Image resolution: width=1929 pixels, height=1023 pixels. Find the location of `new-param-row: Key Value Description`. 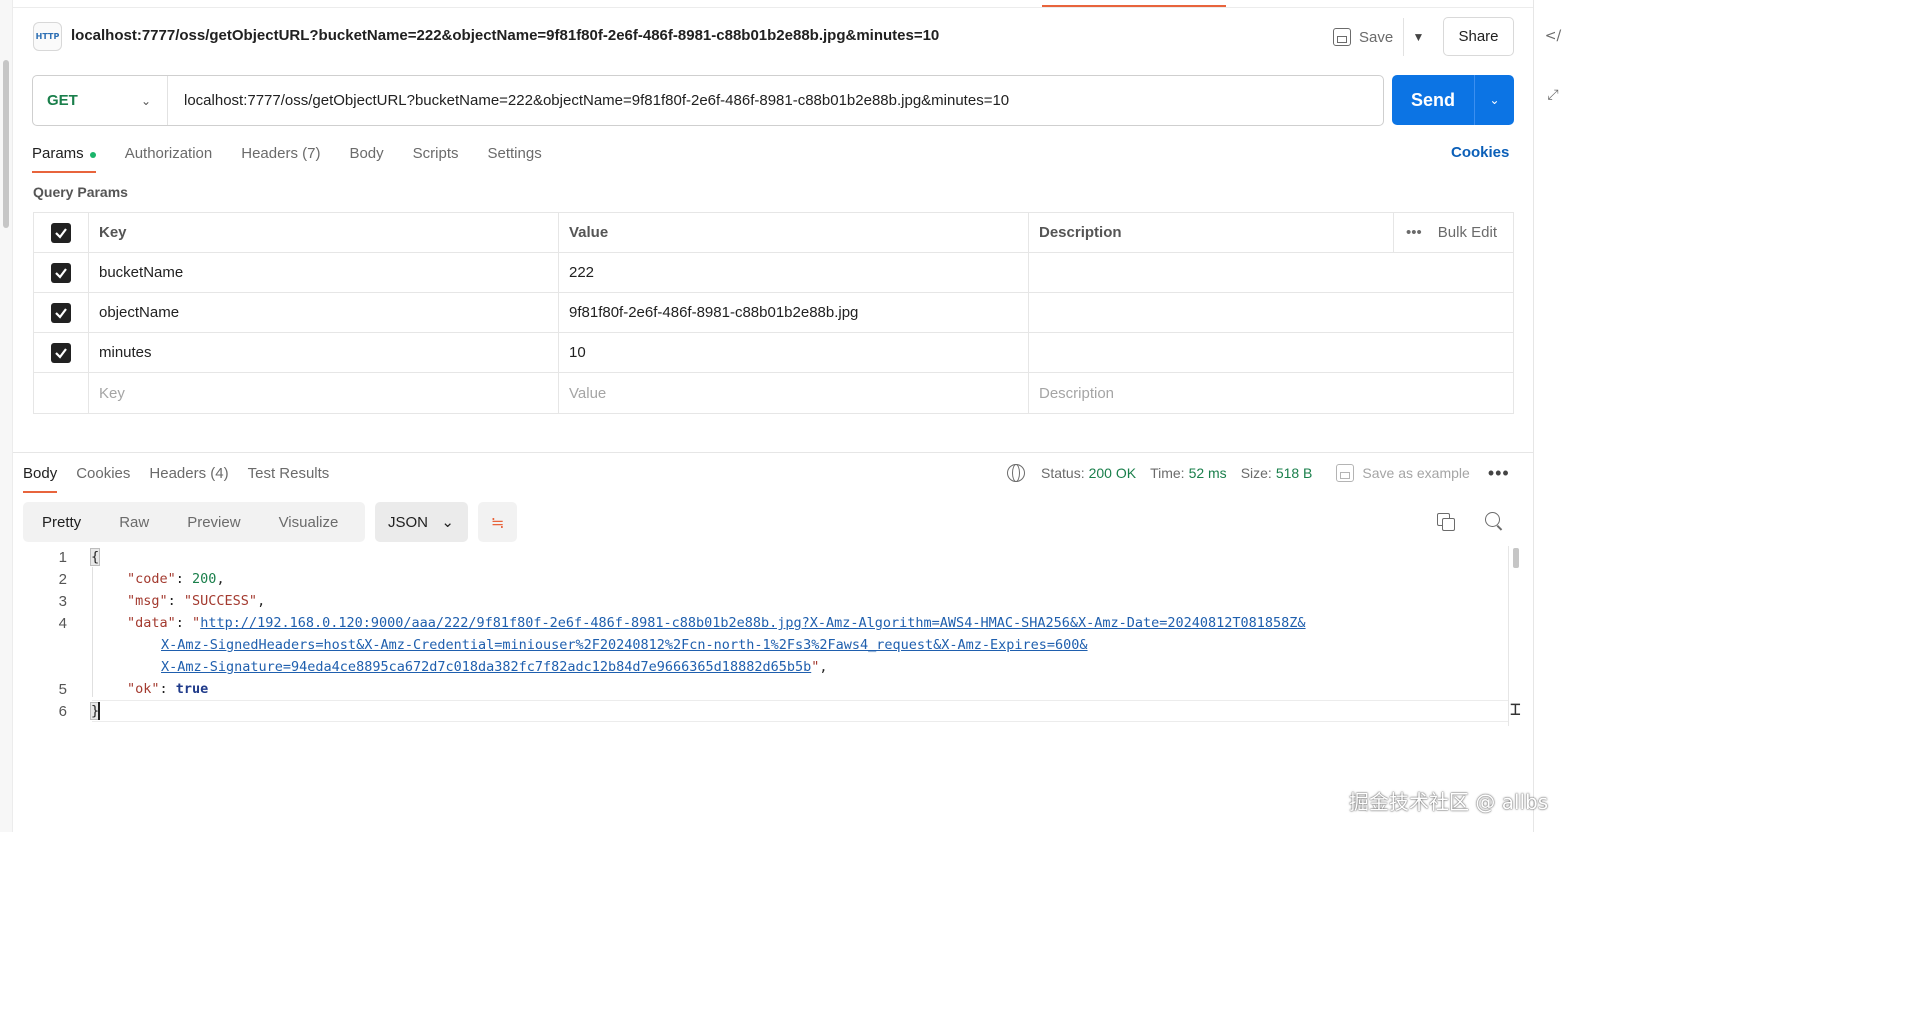

new-param-row: Key Value Description is located at coordinates (773, 393).